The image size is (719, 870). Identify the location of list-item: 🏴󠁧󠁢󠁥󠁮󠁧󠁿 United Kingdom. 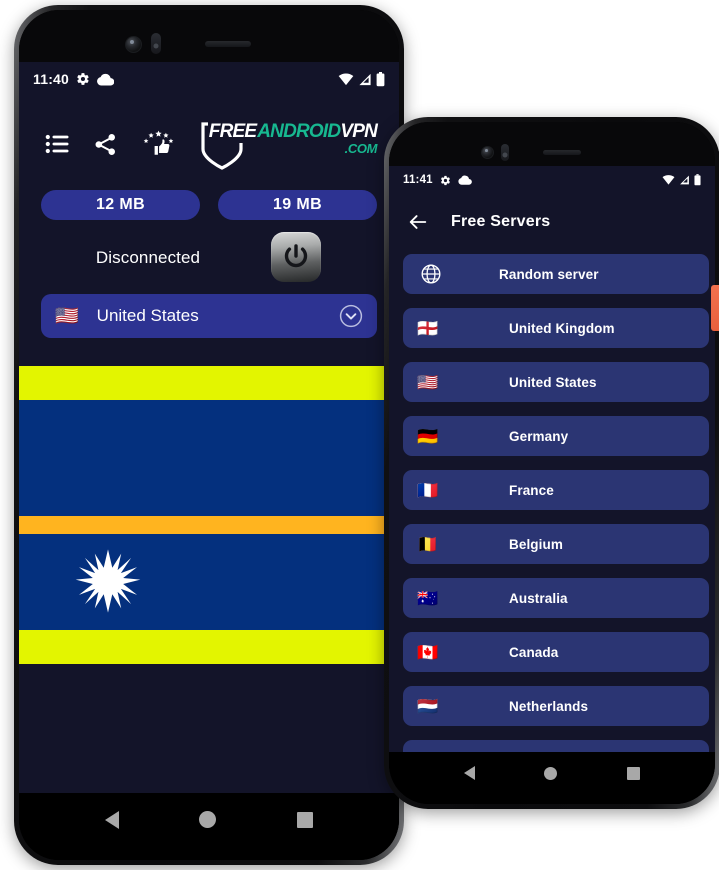
(556, 328).